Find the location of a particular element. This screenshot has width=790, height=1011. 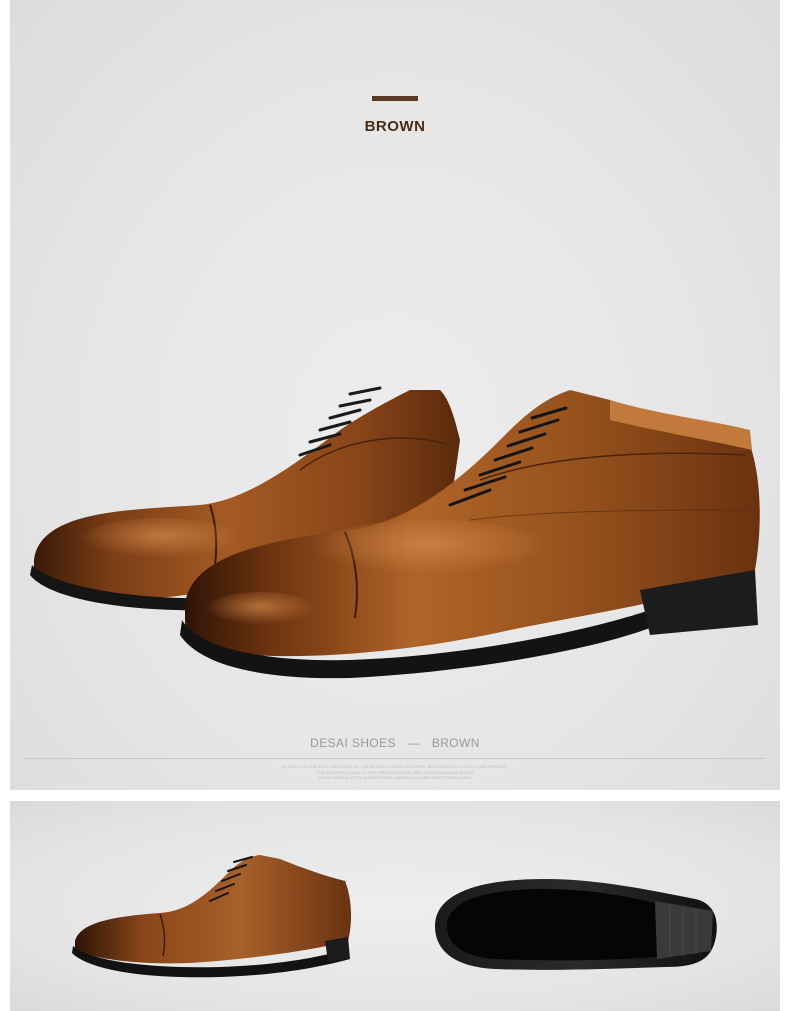

caption-dash: — is located at coordinates (414, 743).